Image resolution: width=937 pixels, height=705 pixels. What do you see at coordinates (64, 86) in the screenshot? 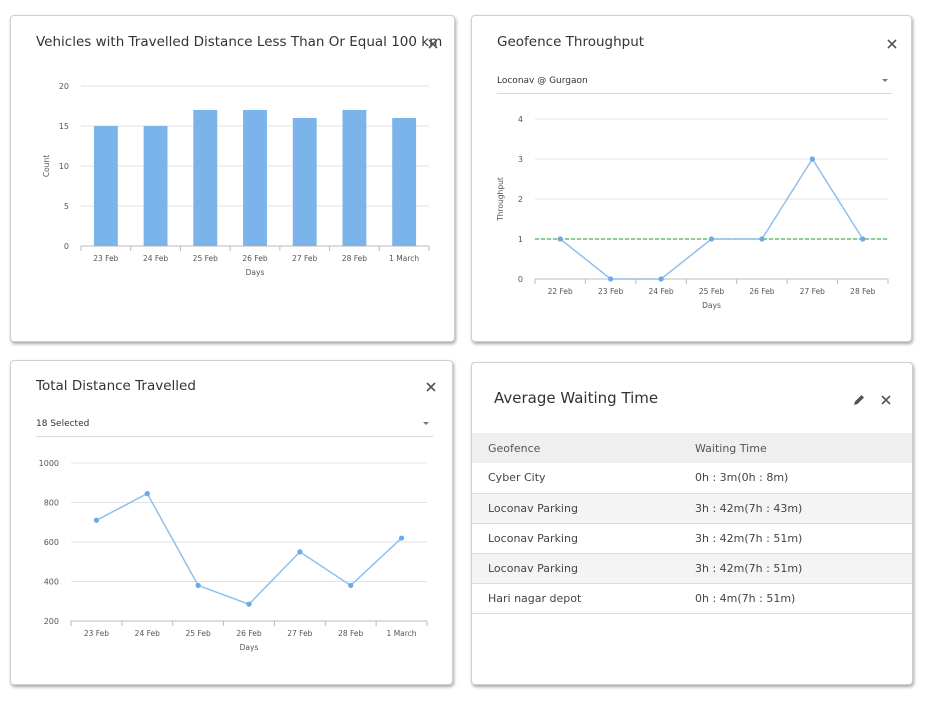
I see `y-tick-label: 20` at bounding box center [64, 86].